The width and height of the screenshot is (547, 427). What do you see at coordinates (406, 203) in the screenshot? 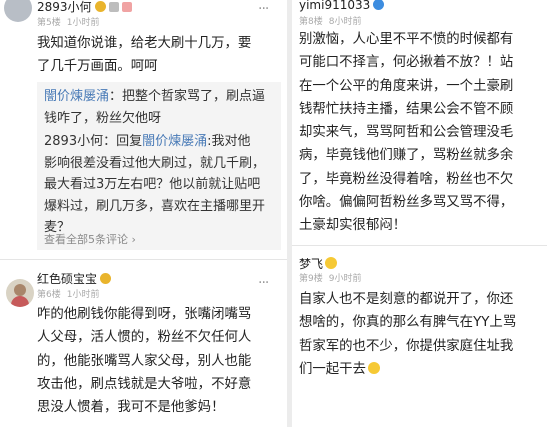
I see `comment-line: 你啥。偏偏阿哲粉丝多骂又骂不得，` at bounding box center [406, 203].